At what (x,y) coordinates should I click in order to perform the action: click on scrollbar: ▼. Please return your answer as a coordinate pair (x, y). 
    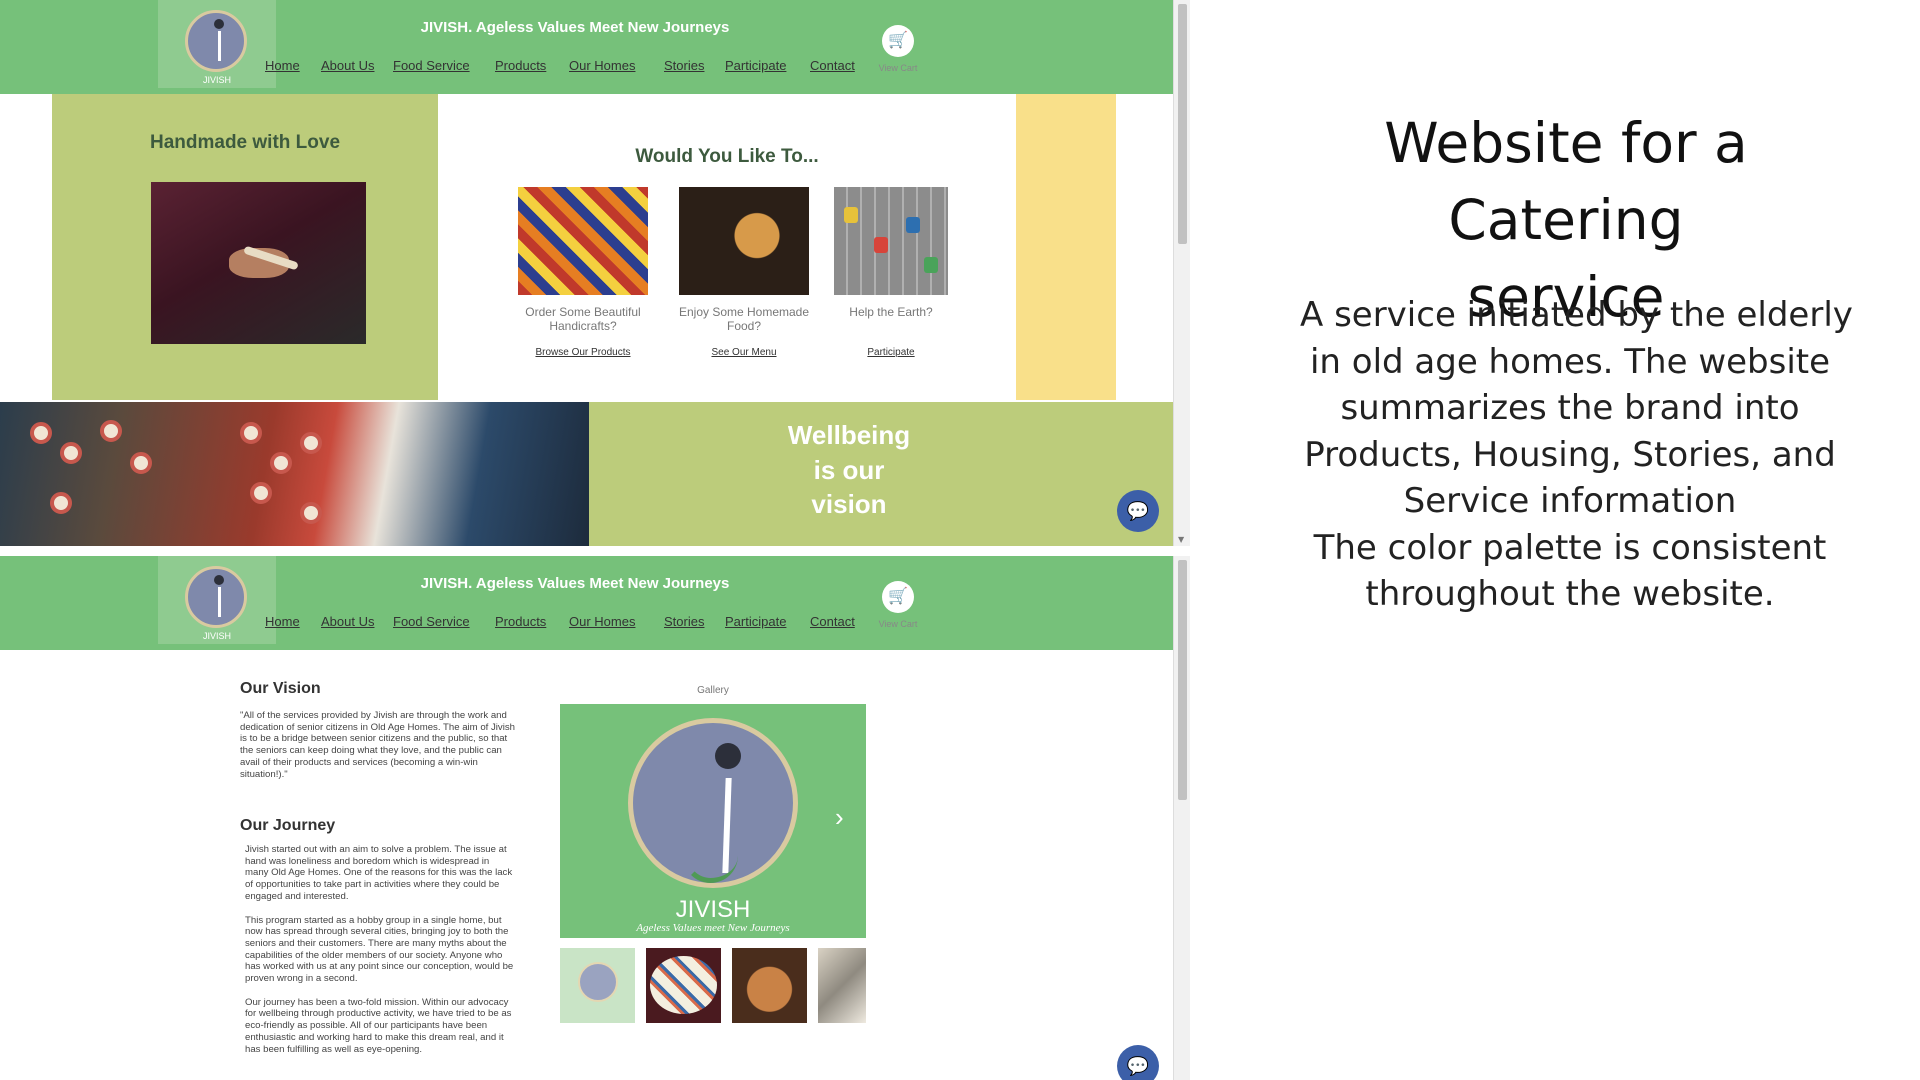
    Looking at the image, I should click on (1181, 273).